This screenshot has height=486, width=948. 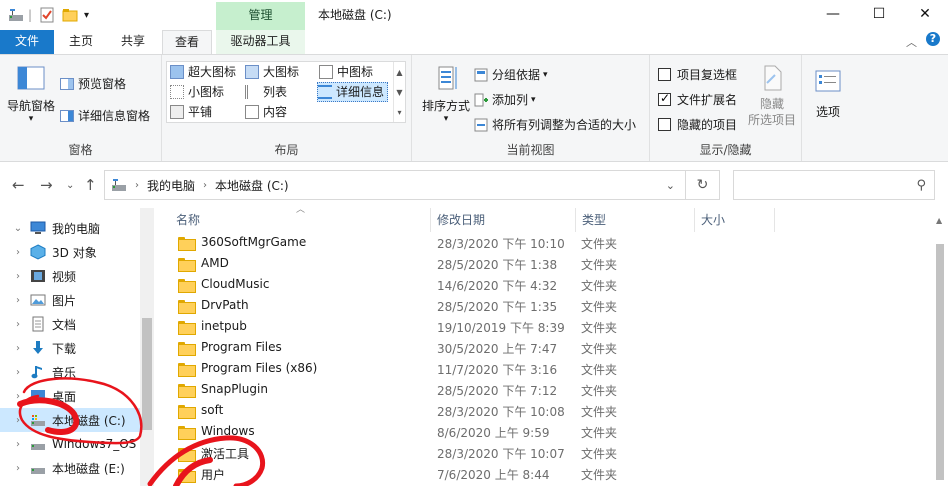 What do you see at coordinates (553, 473) in the screenshot?
I see `table-row: 用户 7/6/2020 上午 8:44 文件夹` at bounding box center [553, 473].